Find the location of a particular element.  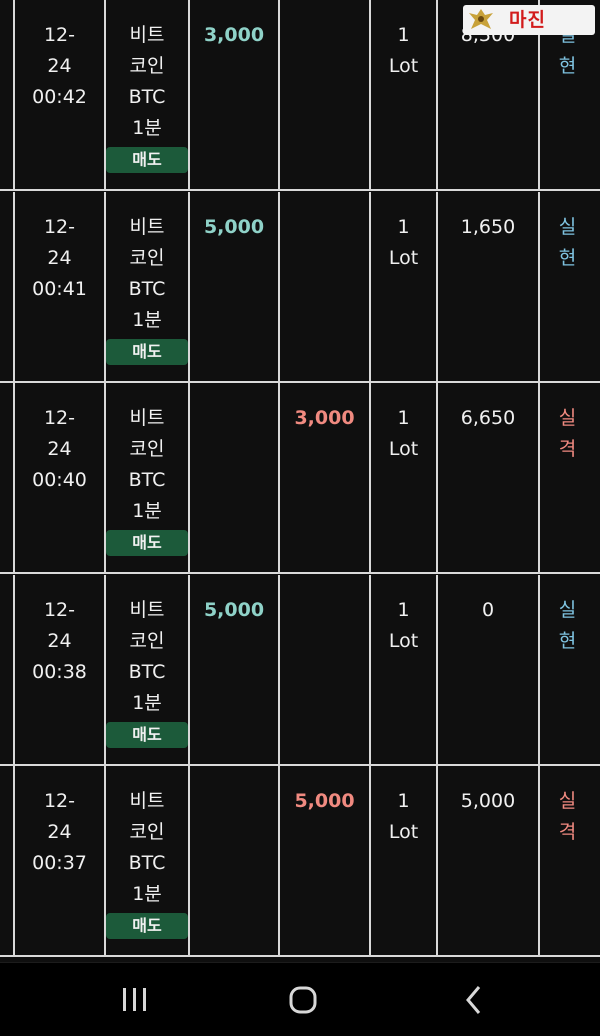

android-navigation-bar is located at coordinates (300, 999).